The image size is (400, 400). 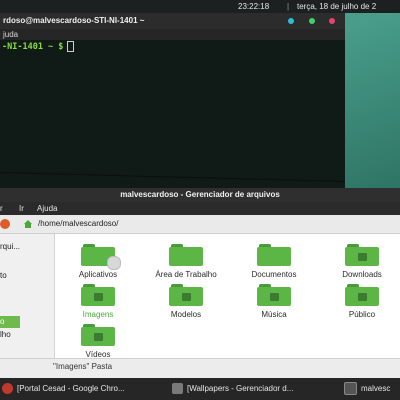 I want to click on file-item: Downloads, so click(x=362, y=261).